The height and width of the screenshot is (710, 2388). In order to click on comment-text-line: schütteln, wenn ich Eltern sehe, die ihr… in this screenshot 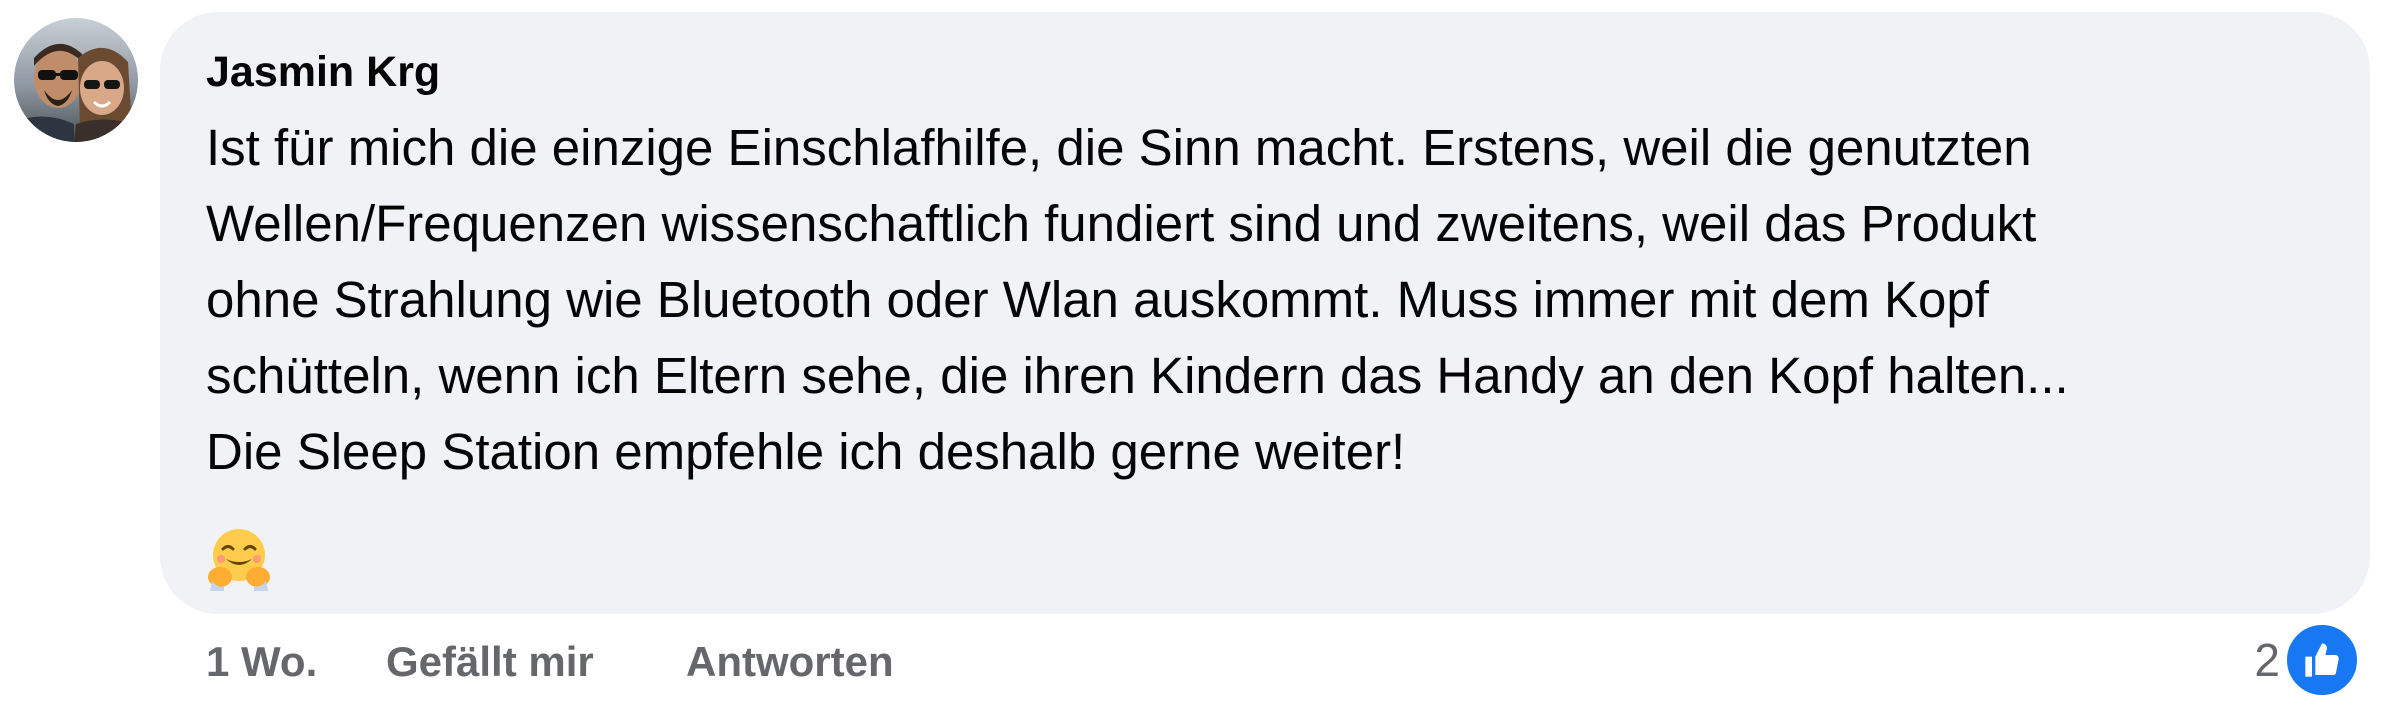, I will do `click(1137, 375)`.